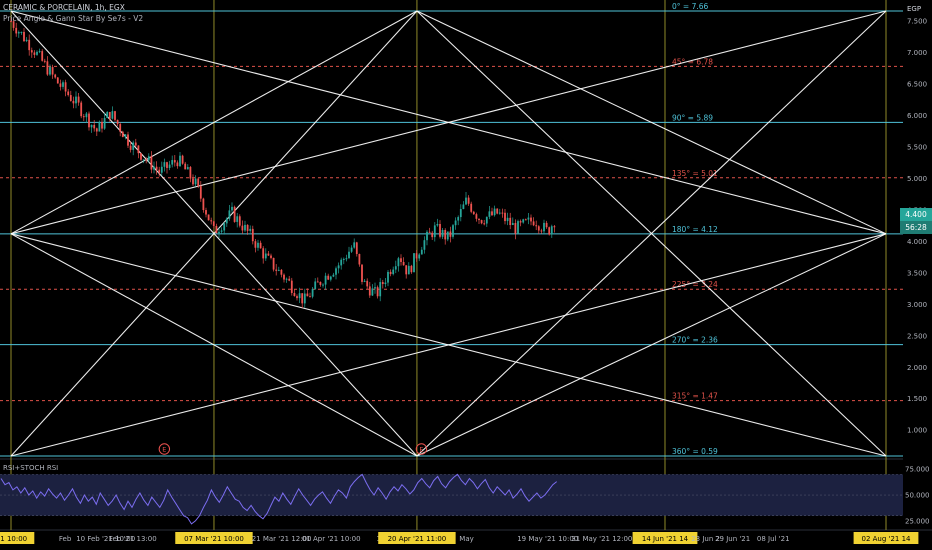 The height and width of the screenshot is (550, 932). I want to click on x-axis-label: May, so click(466, 539).